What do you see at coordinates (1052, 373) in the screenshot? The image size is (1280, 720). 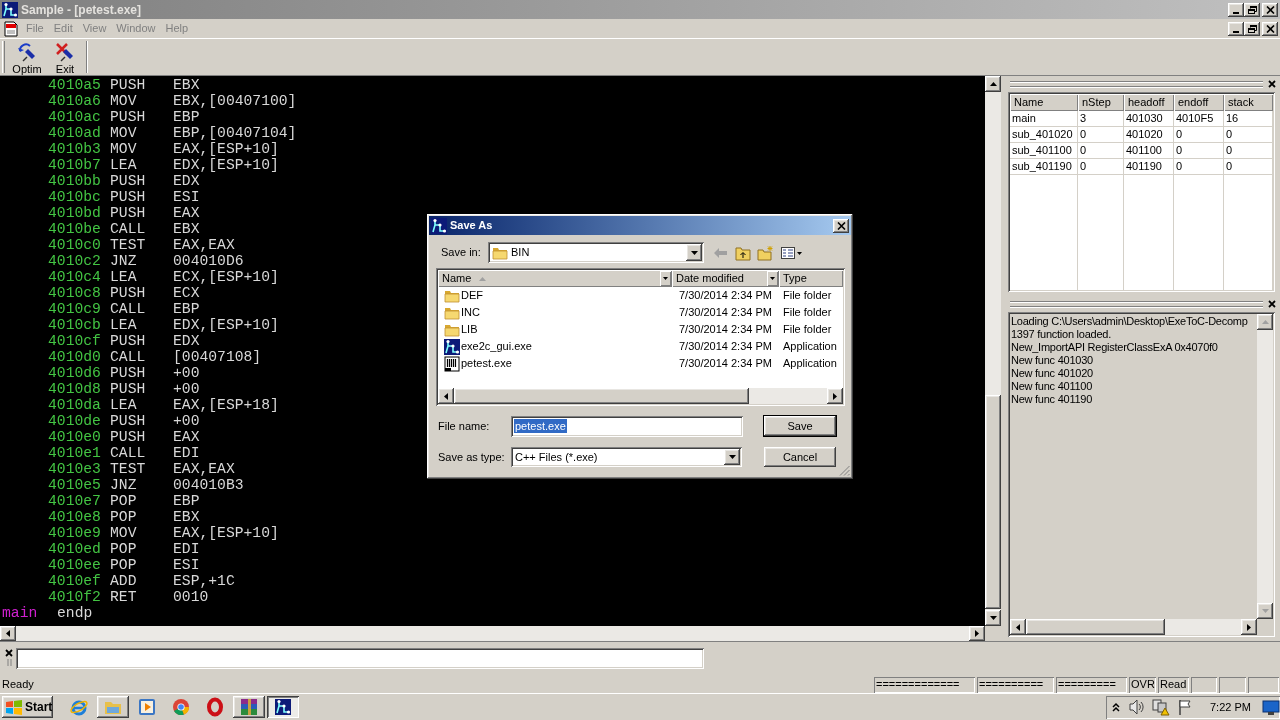 I see `log-line: New func 401020` at bounding box center [1052, 373].